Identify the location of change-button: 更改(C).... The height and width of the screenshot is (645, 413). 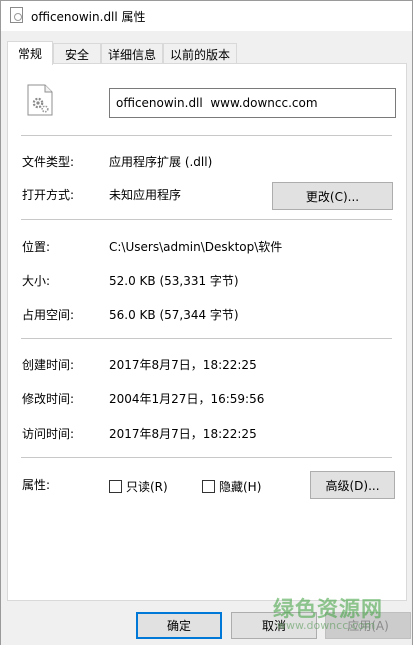
(332, 196).